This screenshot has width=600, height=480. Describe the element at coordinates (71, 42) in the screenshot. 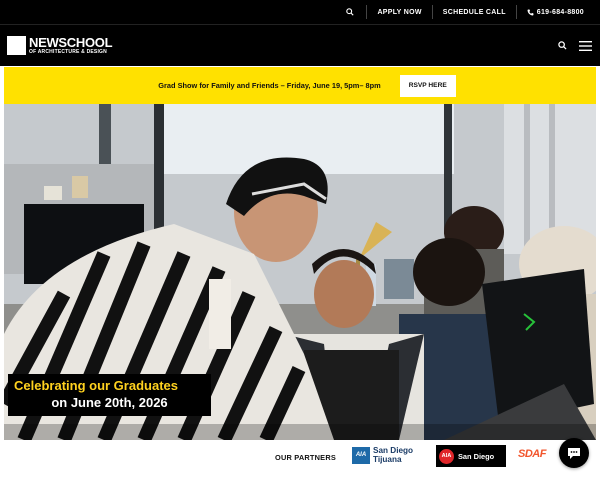

I see `logo-main-text: NEWSCHOOL` at that location.